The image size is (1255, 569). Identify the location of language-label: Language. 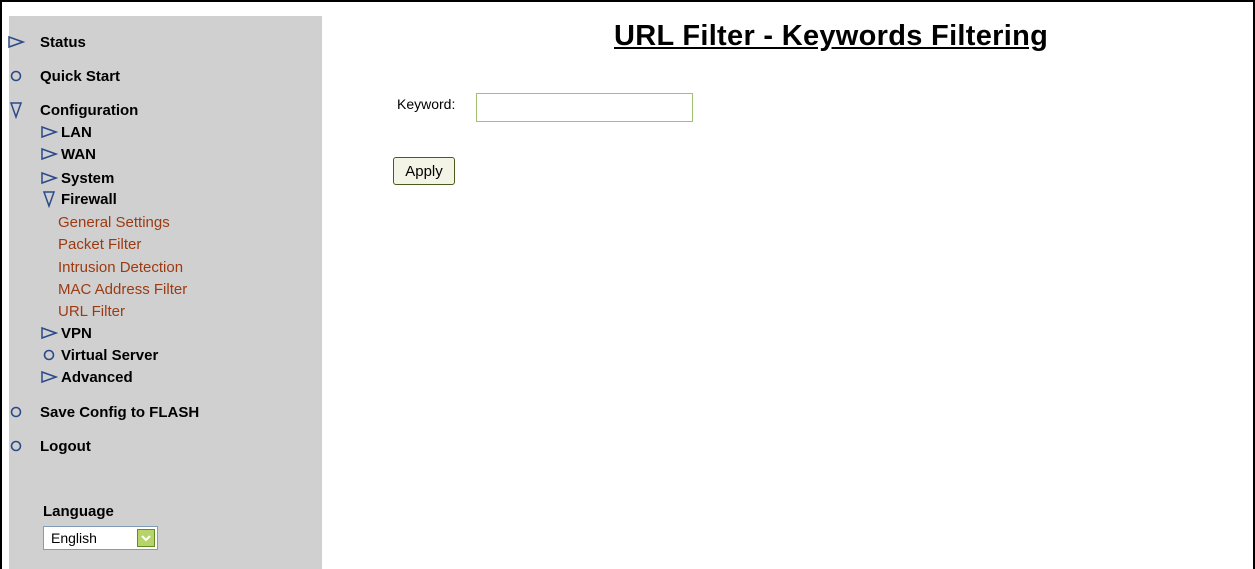
(78, 511).